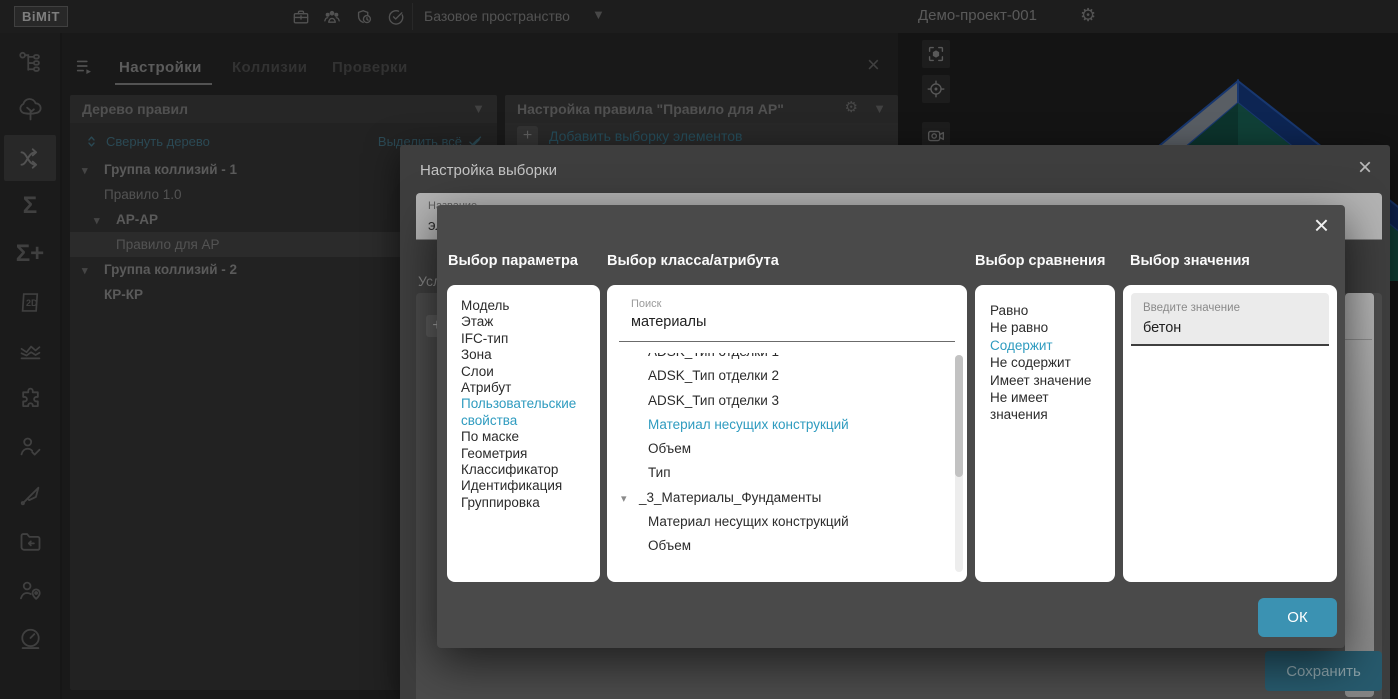 The image size is (1398, 699). What do you see at coordinates (1162, 328) in the screenshot?
I see `value-input-value: бетон` at bounding box center [1162, 328].